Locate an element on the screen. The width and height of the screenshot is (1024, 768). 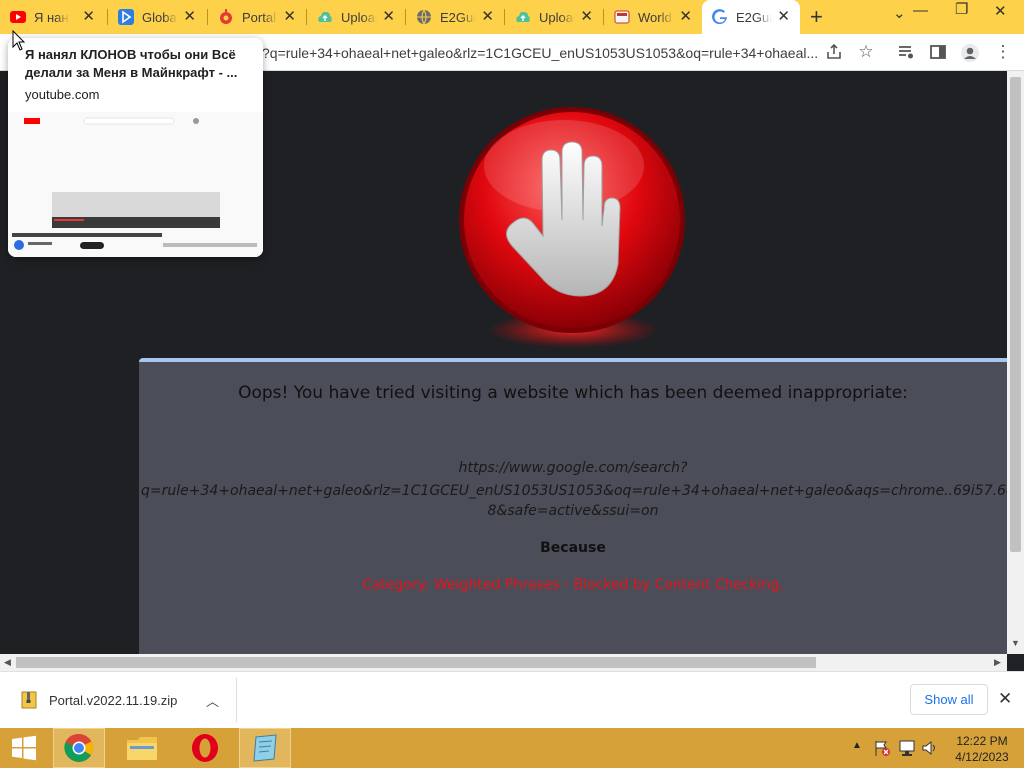
tab-title: Global is located at coordinates (160, 17).